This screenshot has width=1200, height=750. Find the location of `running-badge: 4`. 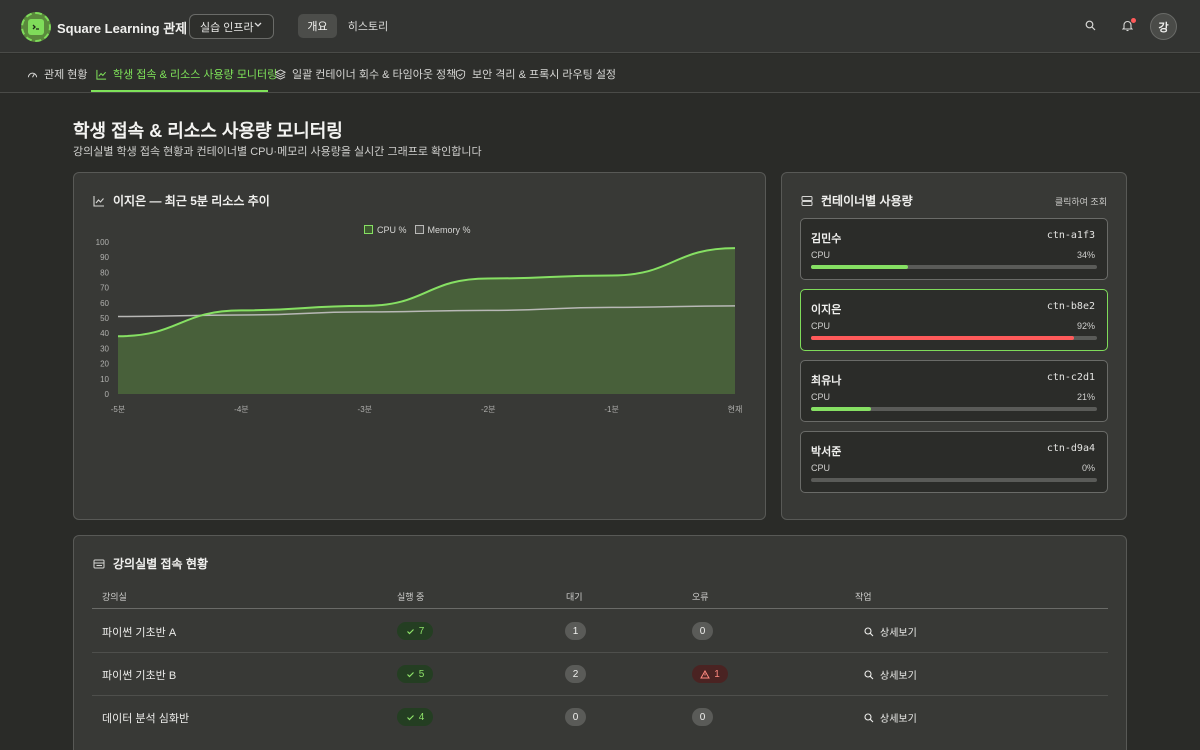

running-badge: 4 is located at coordinates (415, 717).